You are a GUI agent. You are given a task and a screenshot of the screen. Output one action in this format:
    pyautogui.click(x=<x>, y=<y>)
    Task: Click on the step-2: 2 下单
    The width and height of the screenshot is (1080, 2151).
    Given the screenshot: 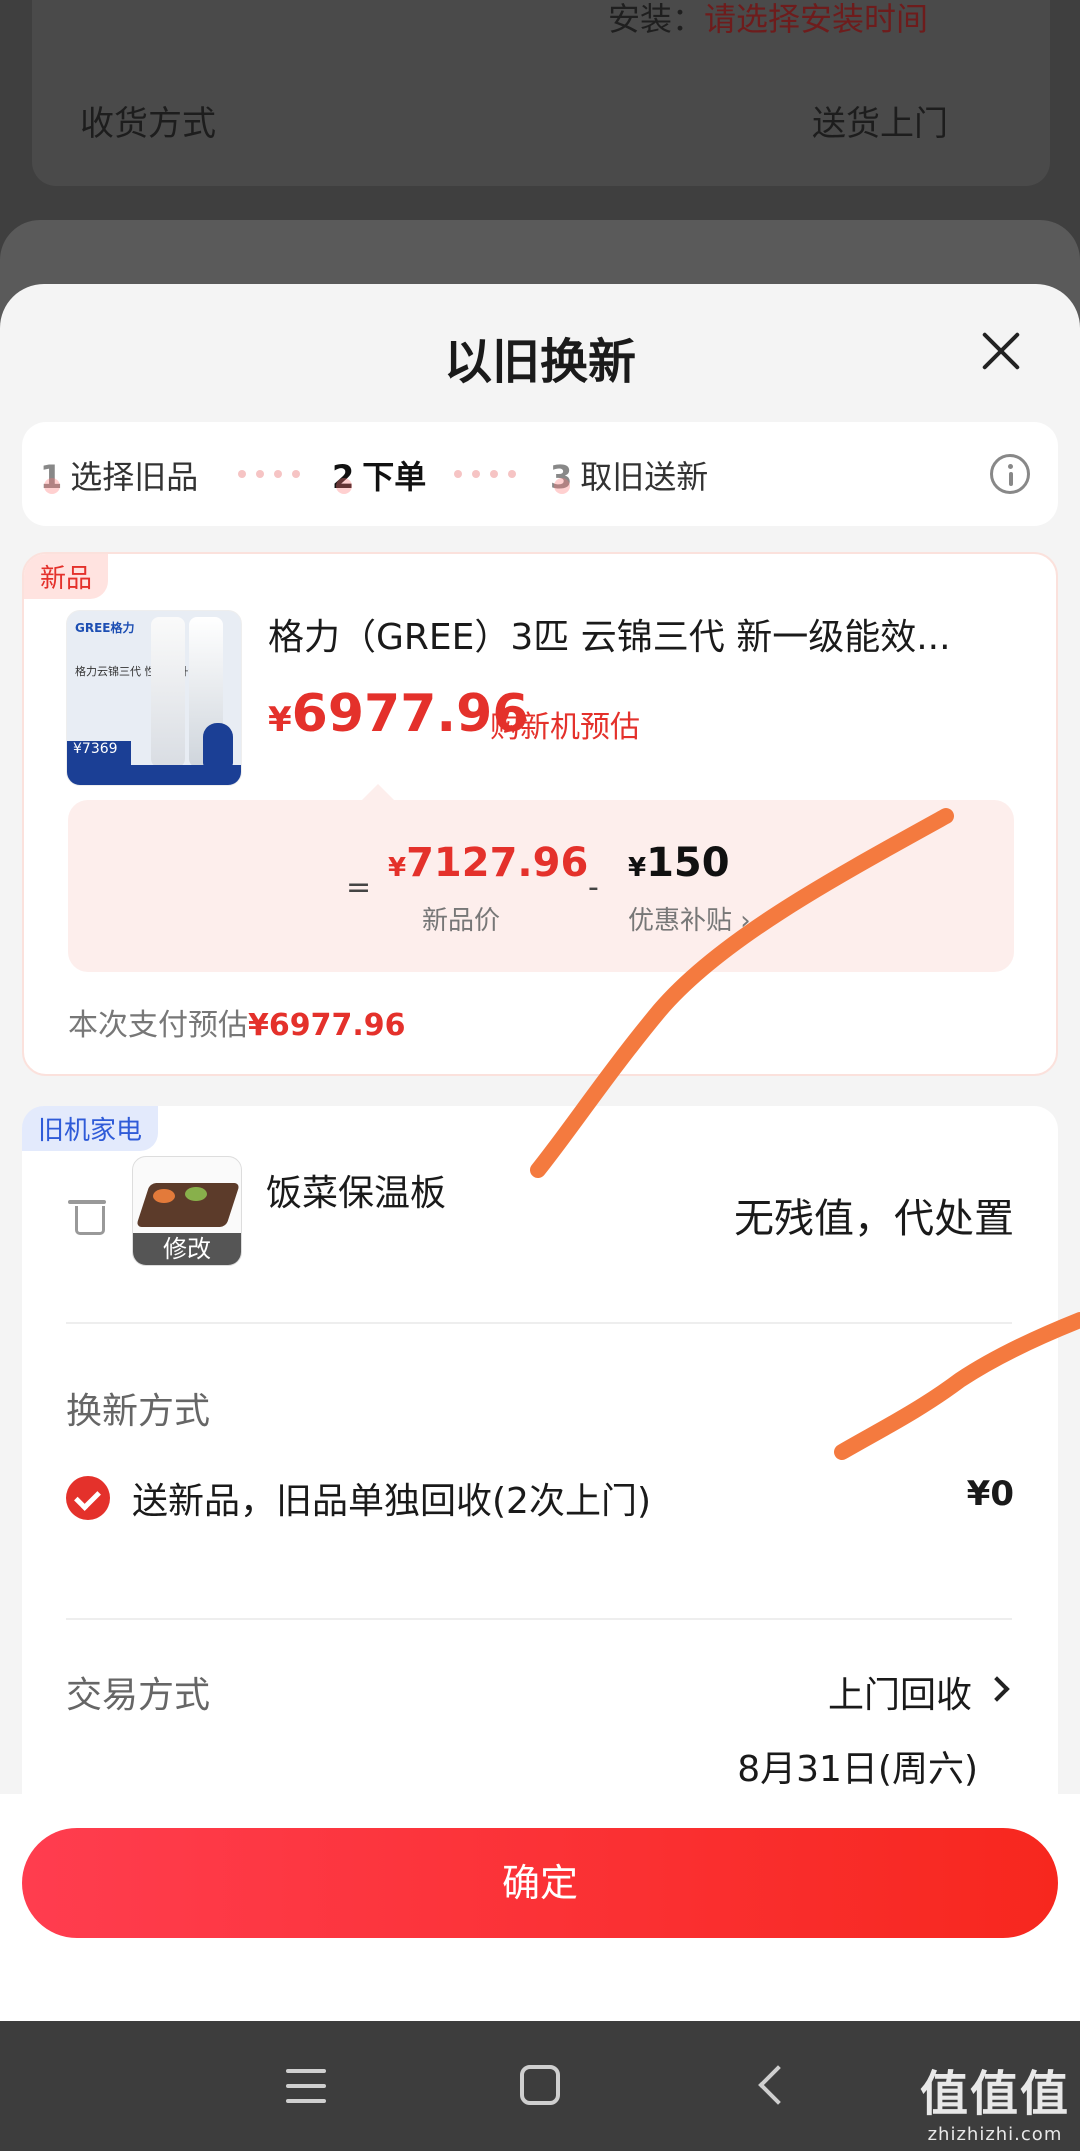 What is the action you would take?
    pyautogui.click(x=379, y=475)
    